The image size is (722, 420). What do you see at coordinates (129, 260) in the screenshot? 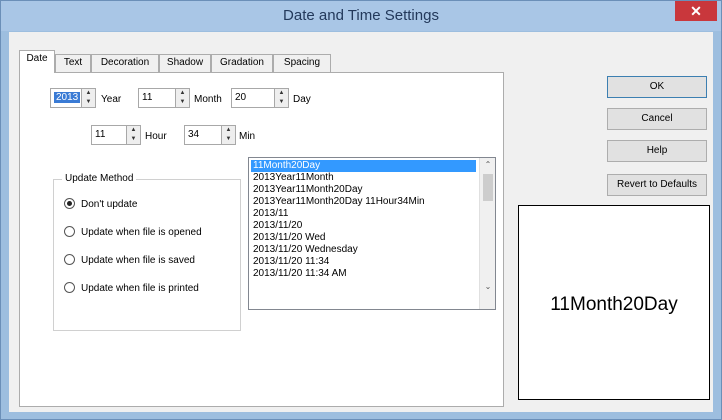
I see `radio-update-saved: Update when file is saved` at bounding box center [129, 260].